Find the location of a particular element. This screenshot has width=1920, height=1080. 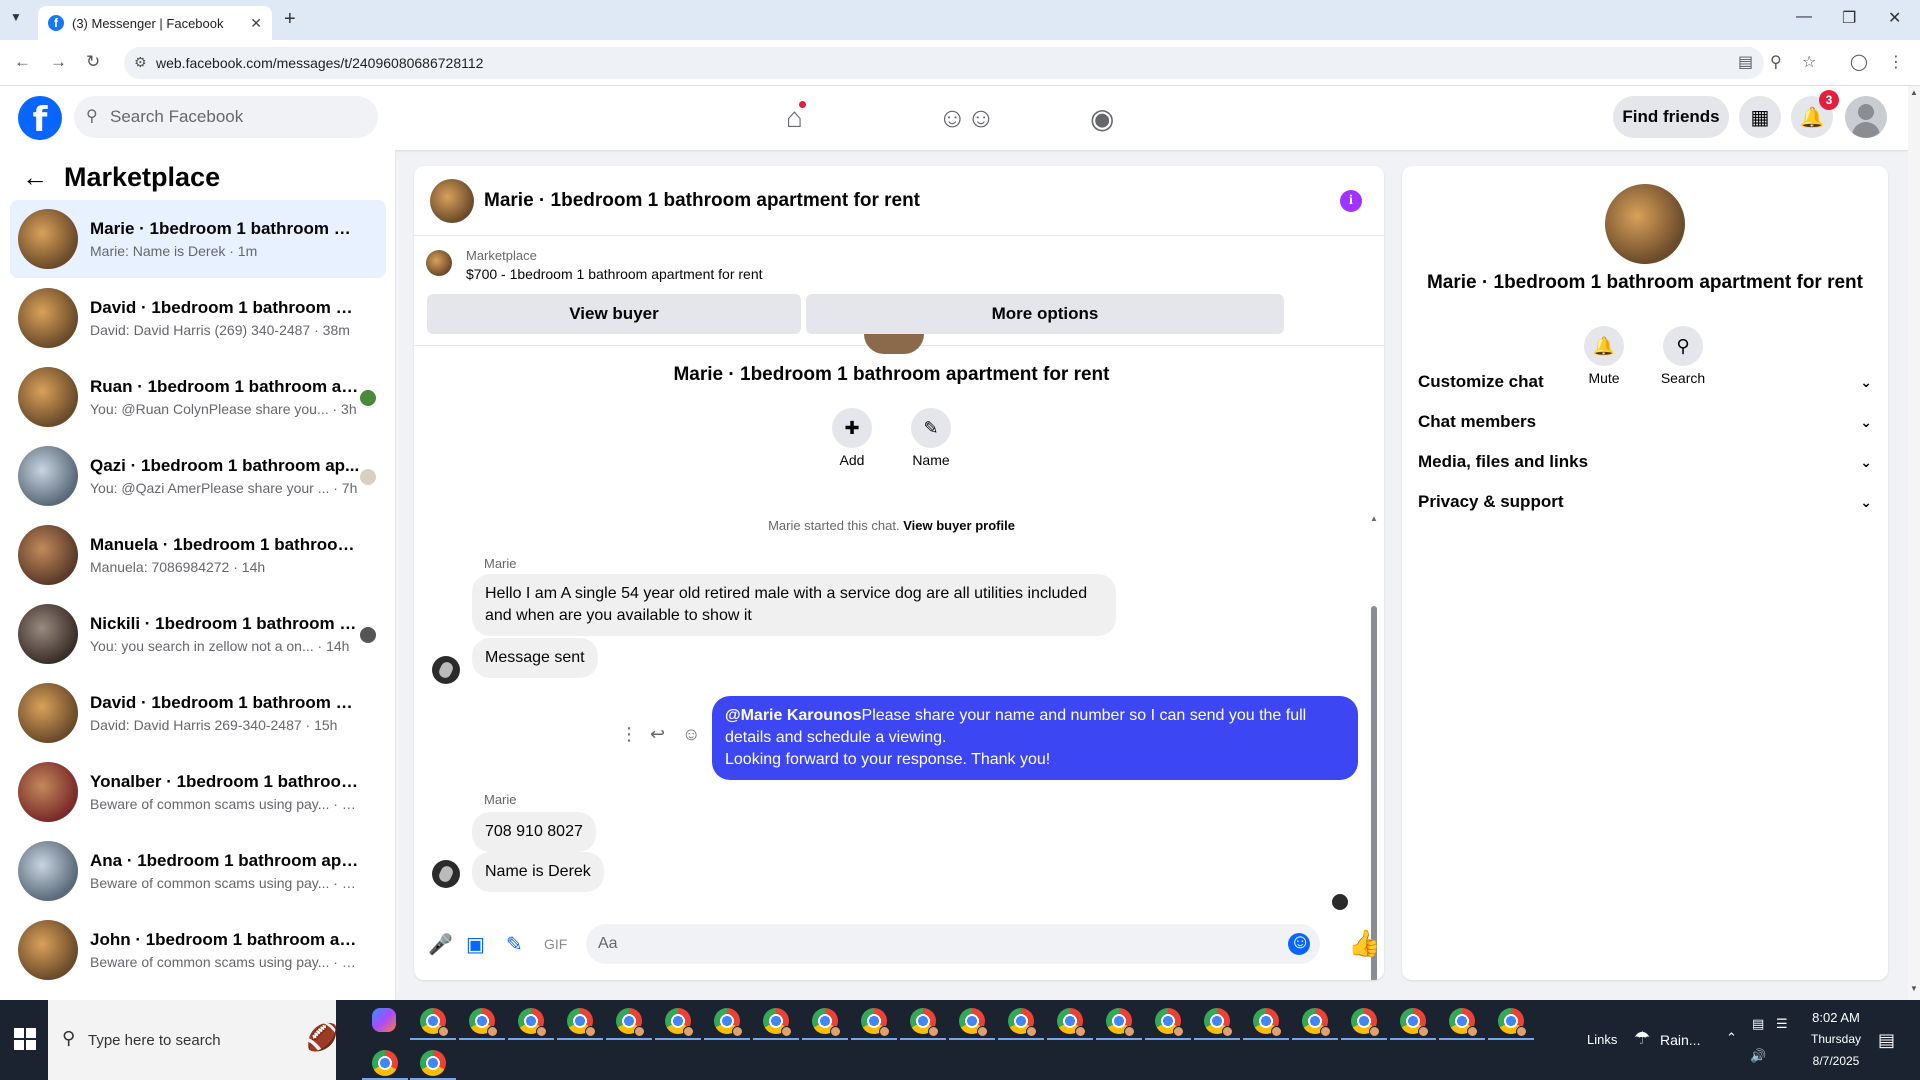

tab-close-icon: ✕ is located at coordinates (256, 23).